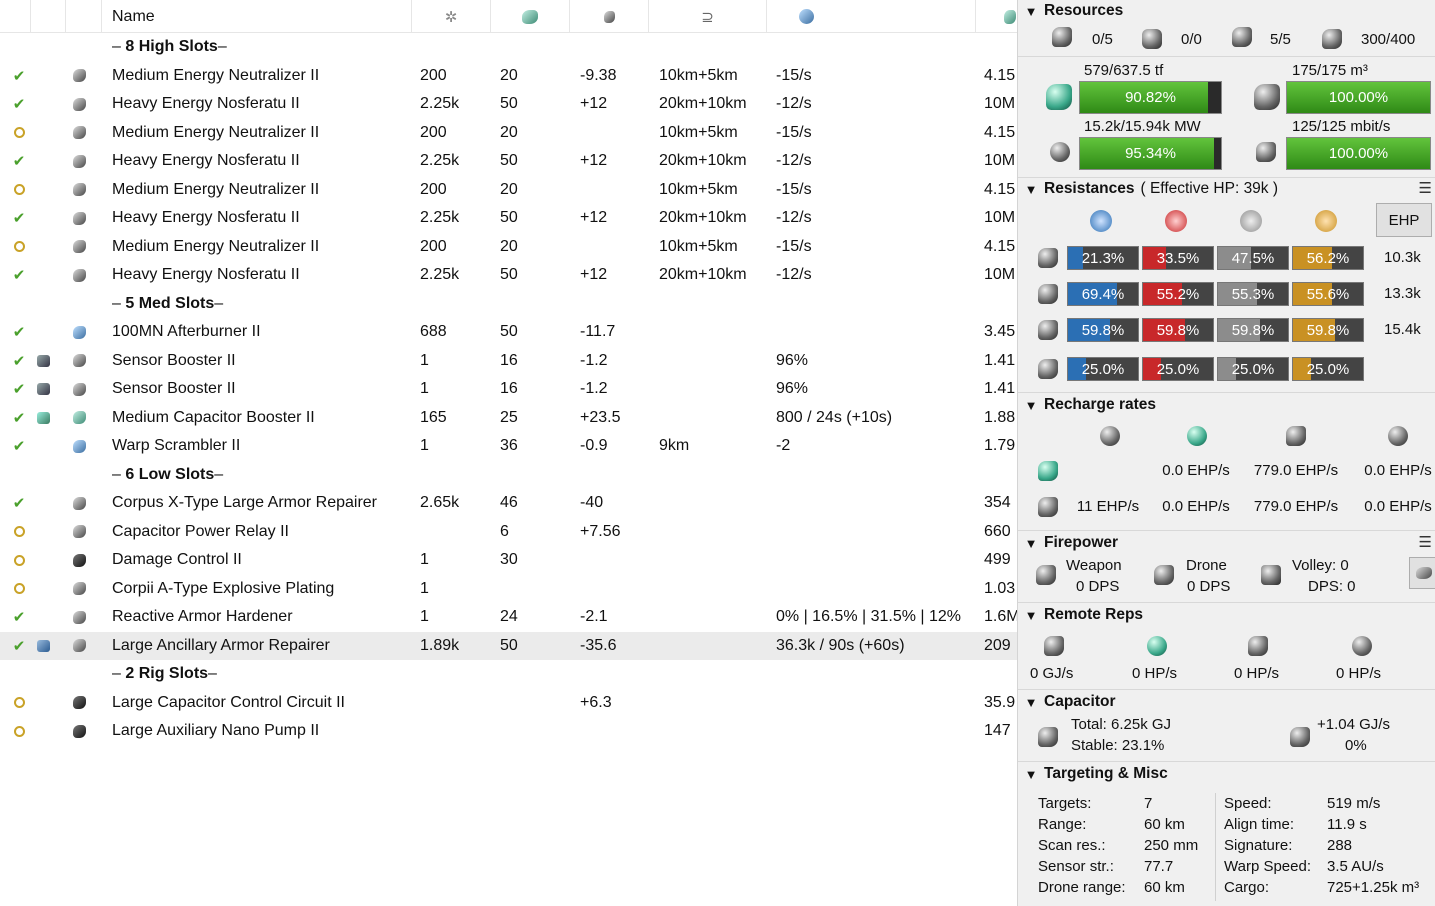 This screenshot has width=1435, height=906. What do you see at coordinates (1404, 220) in the screenshot?
I see `ehp-toggle-button: EHP` at bounding box center [1404, 220].